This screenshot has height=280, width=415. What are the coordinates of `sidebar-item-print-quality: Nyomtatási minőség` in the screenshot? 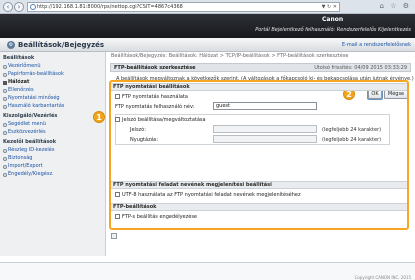 It's located at (52, 98).